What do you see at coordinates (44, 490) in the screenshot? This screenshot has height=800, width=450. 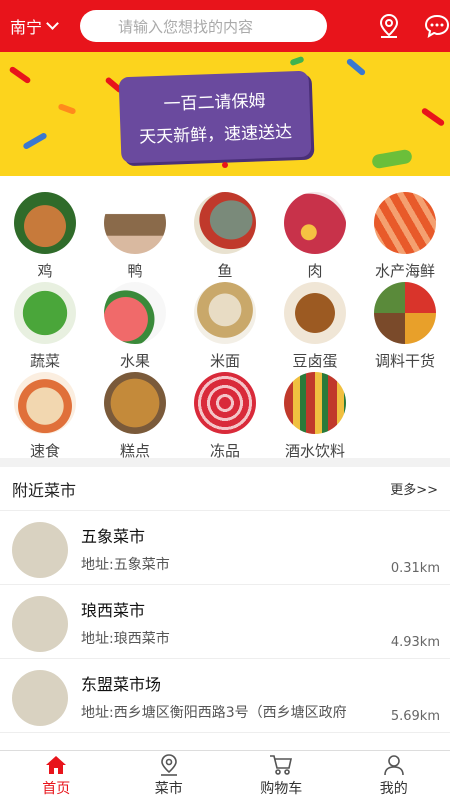 I see `section-title: 附近菜市` at bounding box center [44, 490].